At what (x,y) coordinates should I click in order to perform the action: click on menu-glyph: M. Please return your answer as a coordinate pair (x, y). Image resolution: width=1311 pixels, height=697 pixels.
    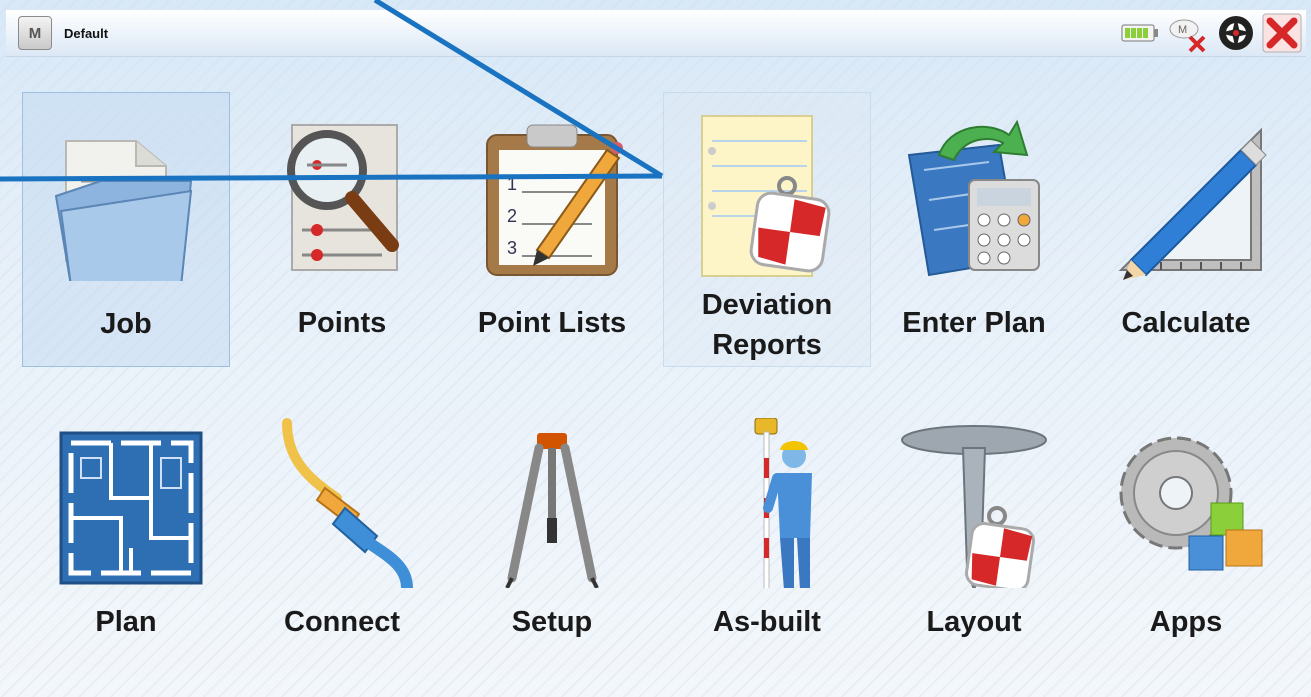
    Looking at the image, I should click on (35, 33).